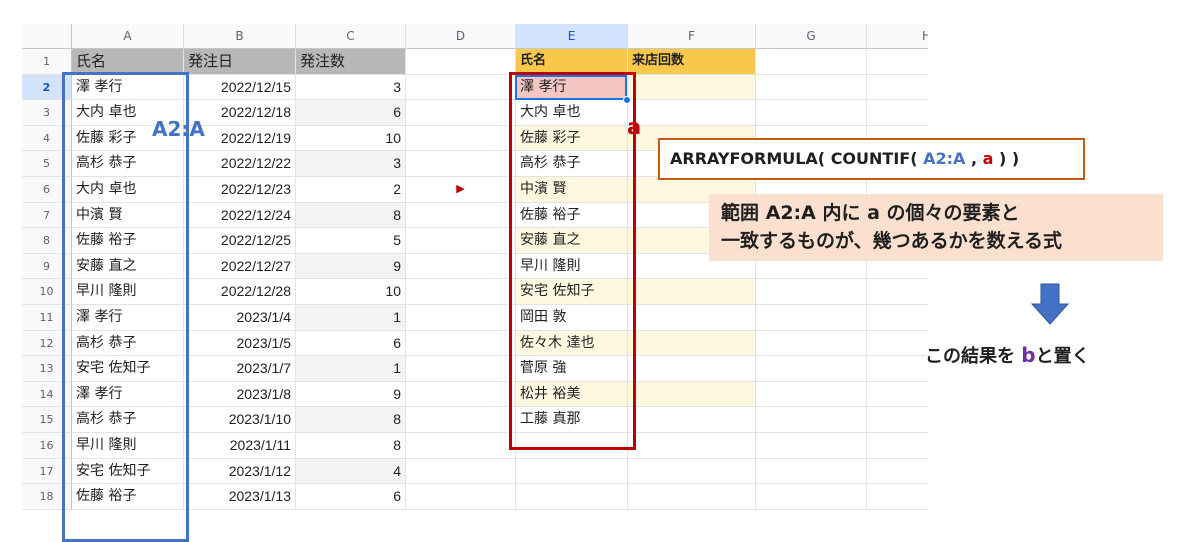 Image resolution: width=1177 pixels, height=542 pixels. What do you see at coordinates (240, 343) in the screenshot?
I see `cell-b12: 2023/1/5` at bounding box center [240, 343].